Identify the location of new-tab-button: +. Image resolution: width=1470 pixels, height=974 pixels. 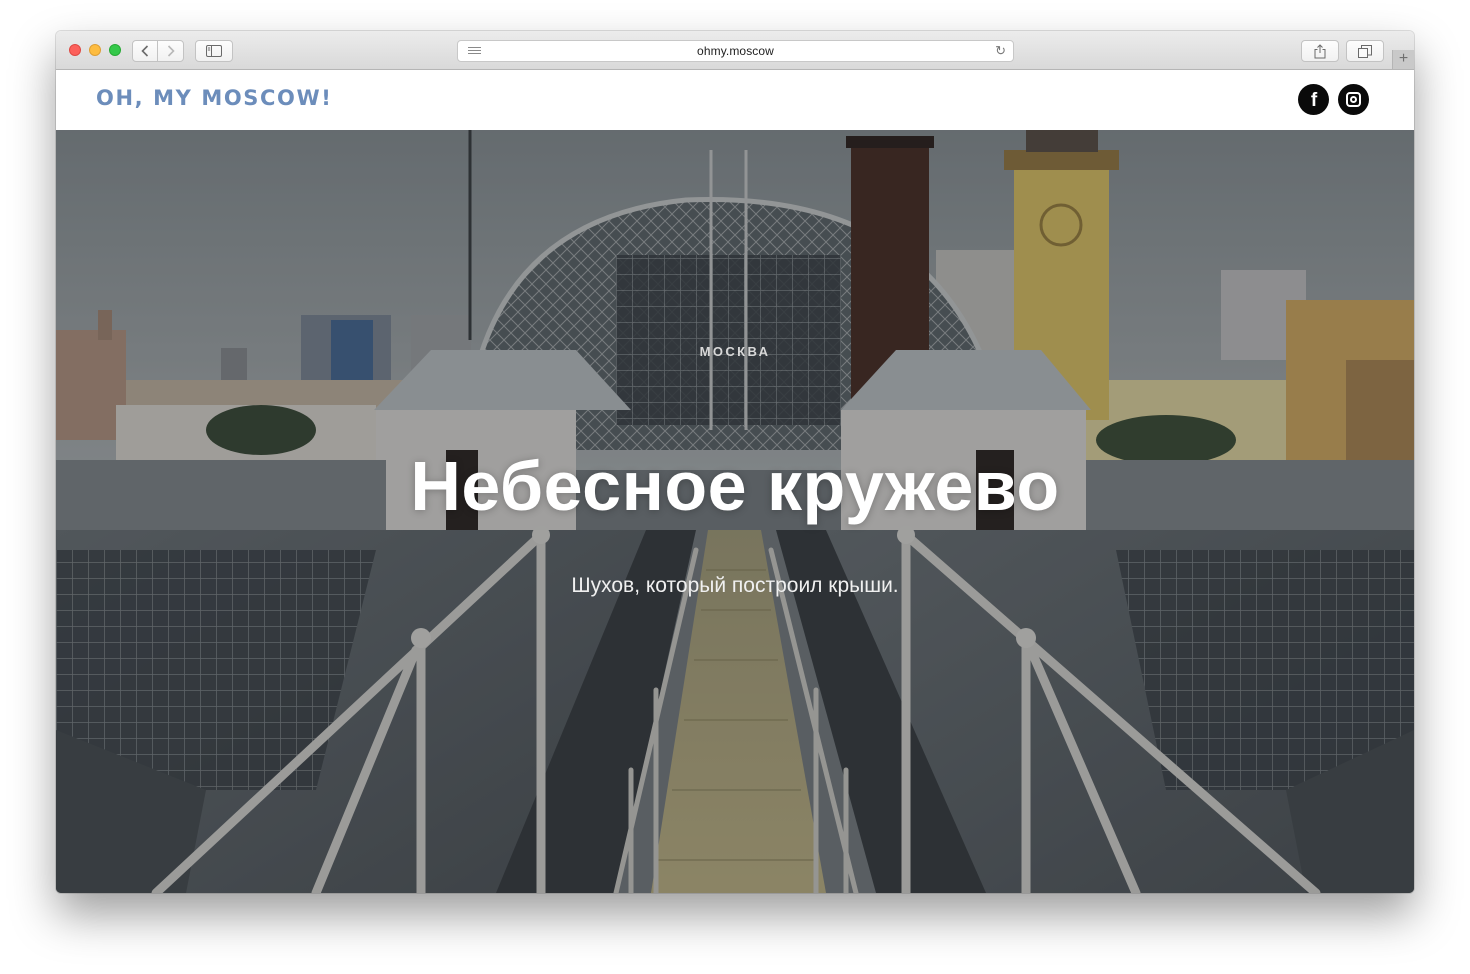
(1403, 59).